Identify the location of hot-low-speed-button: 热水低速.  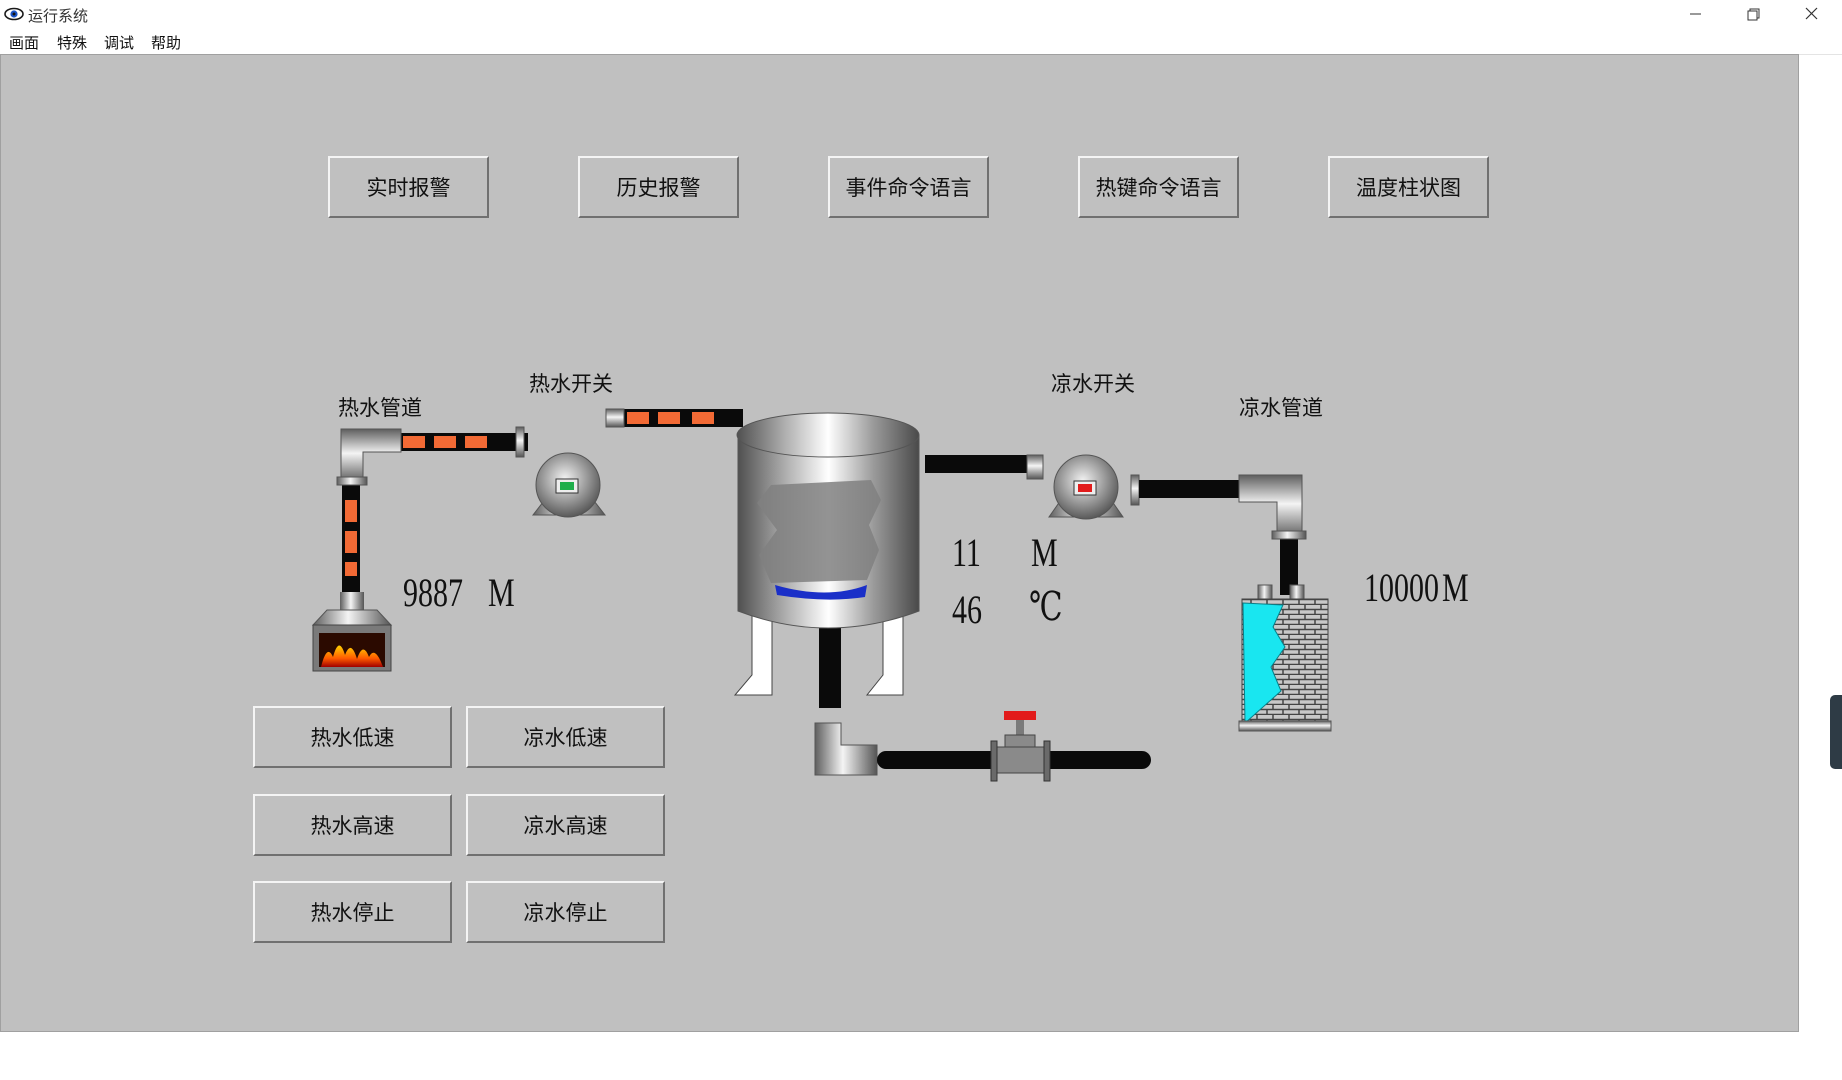
(352, 737).